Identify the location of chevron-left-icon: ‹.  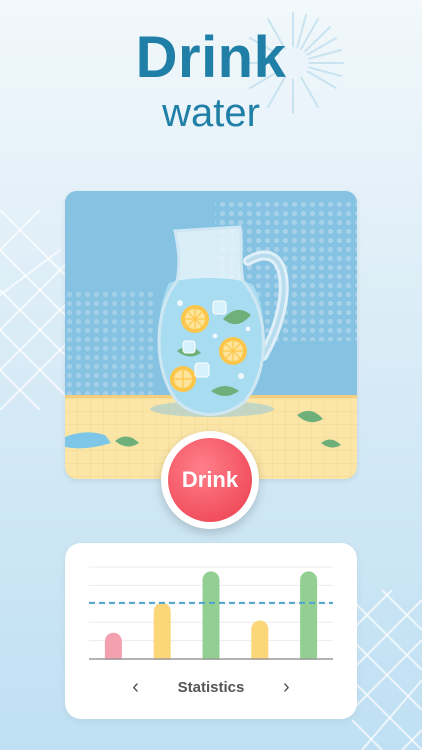
(136, 687).